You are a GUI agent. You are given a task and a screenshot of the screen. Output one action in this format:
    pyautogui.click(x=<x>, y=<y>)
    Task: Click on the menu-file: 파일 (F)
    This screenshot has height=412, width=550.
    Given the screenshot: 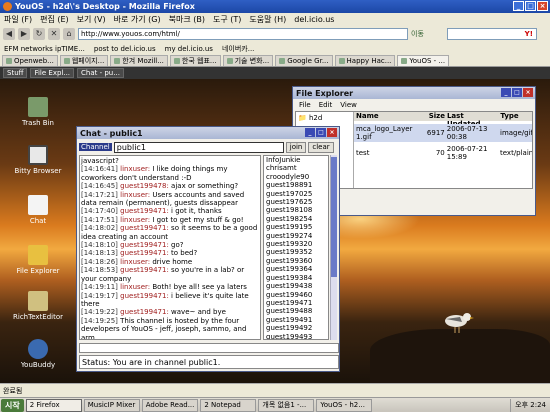 What is the action you would take?
    pyautogui.click(x=18, y=19)
    